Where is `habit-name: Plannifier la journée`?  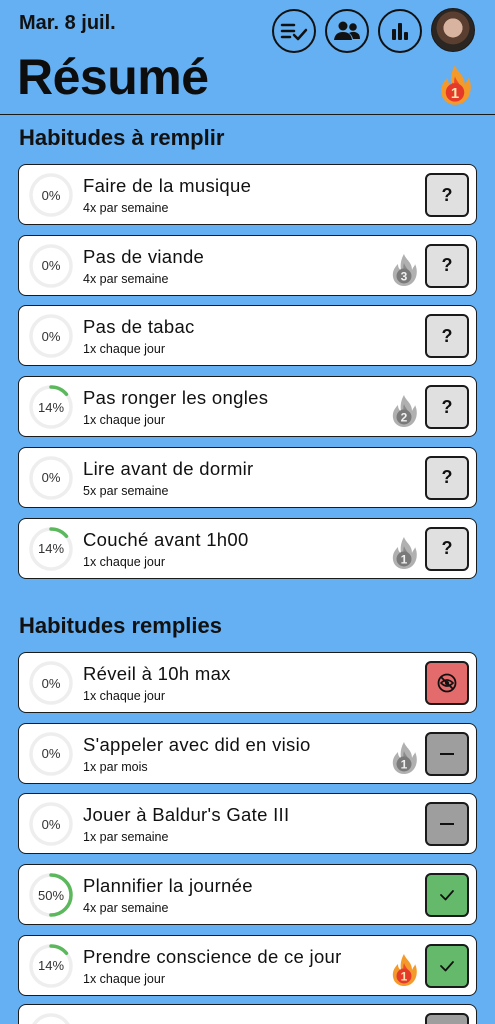 habit-name: Plannifier la journée is located at coordinates (168, 886).